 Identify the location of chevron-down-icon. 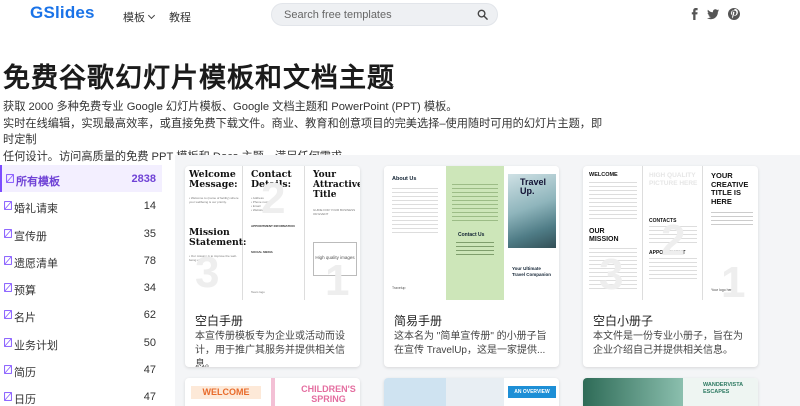
(151, 15).